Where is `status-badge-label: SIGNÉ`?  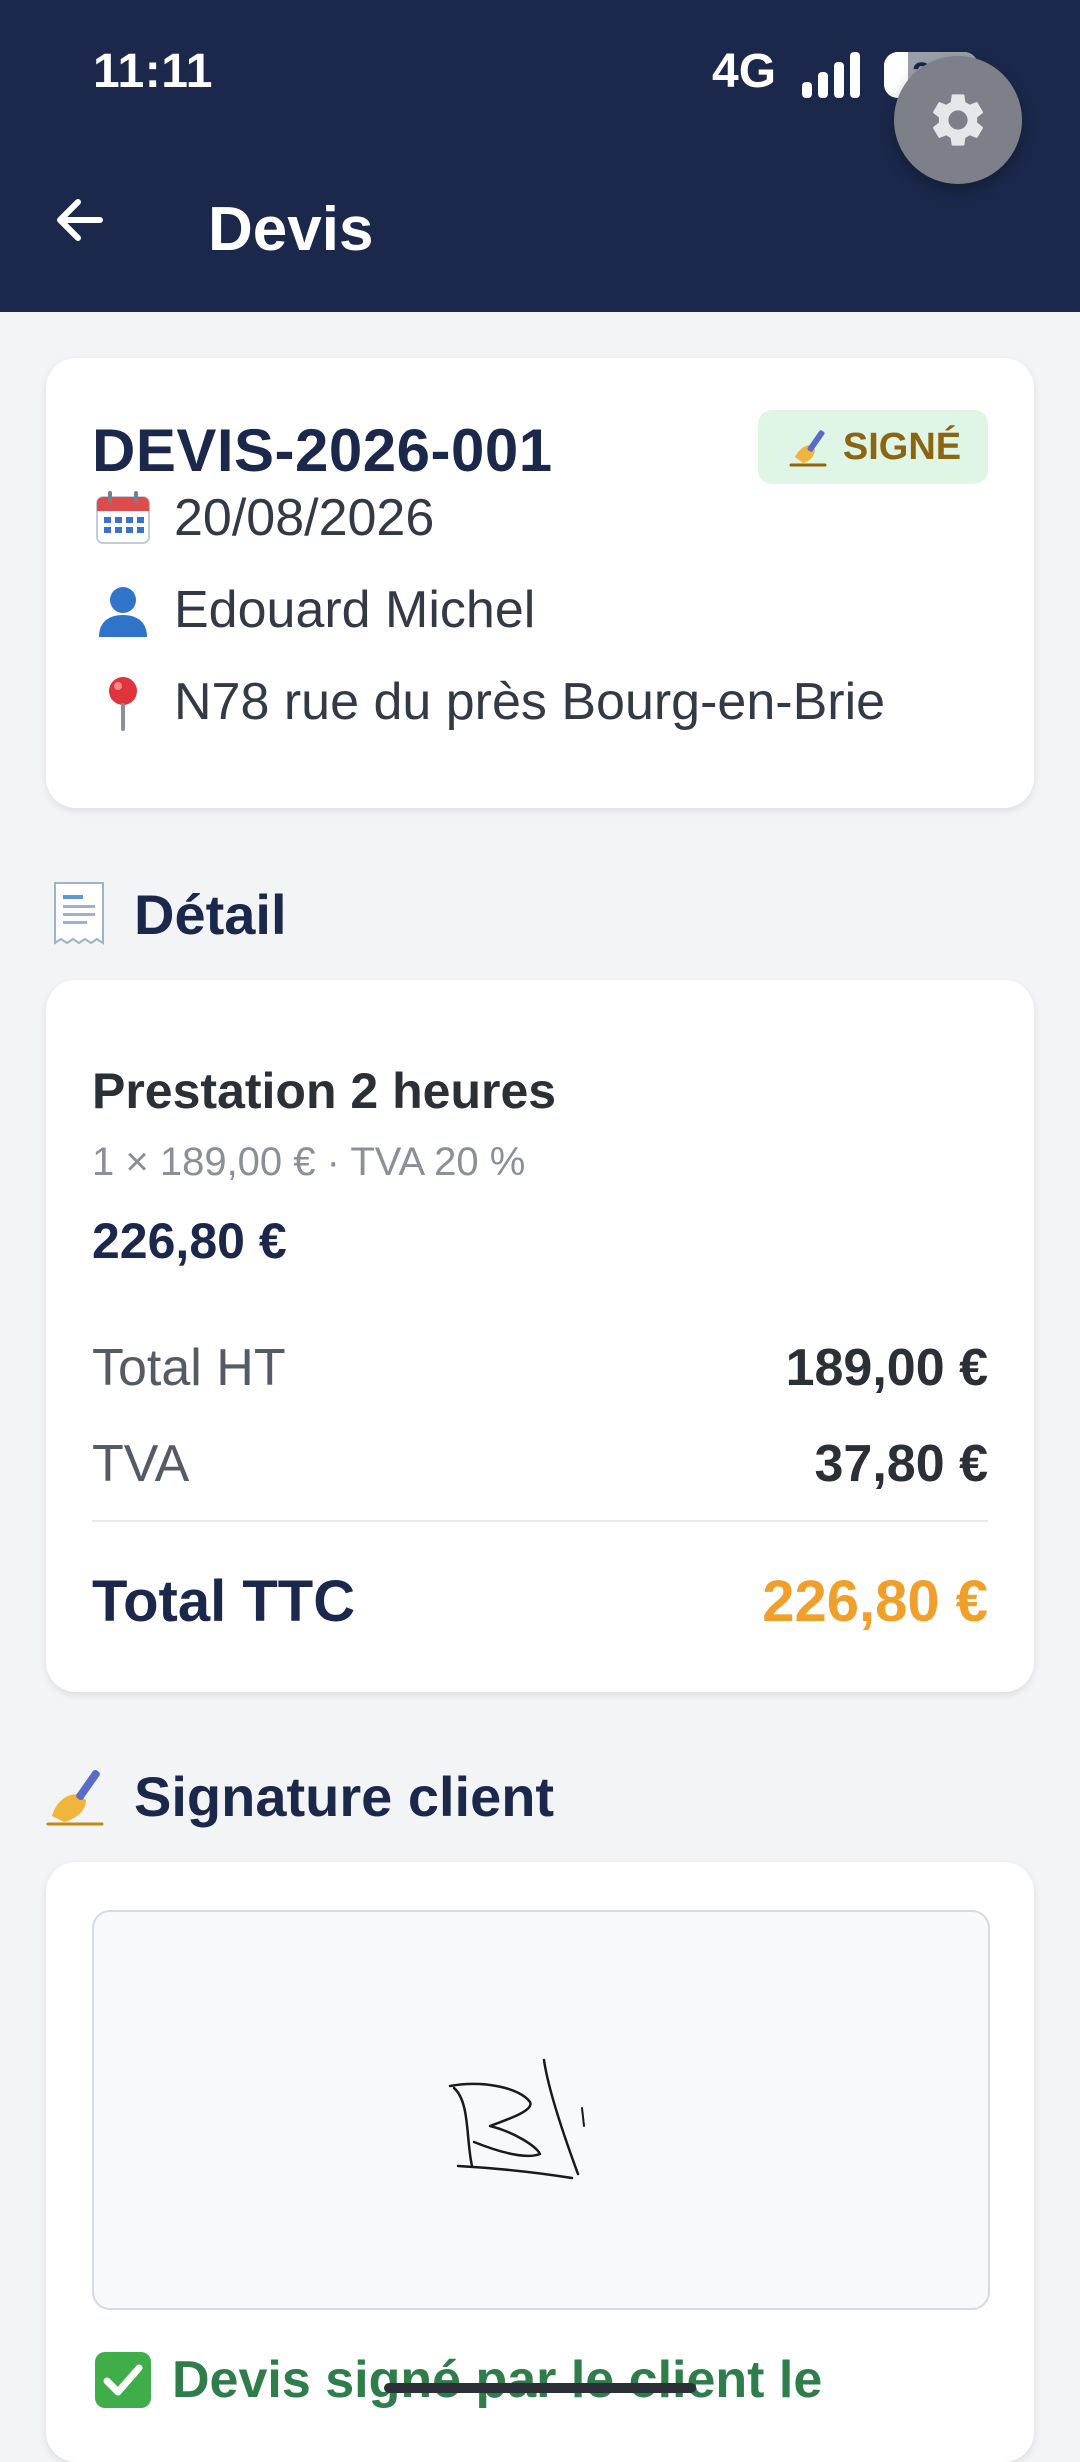
status-badge-label: SIGNÉ is located at coordinates (902, 446).